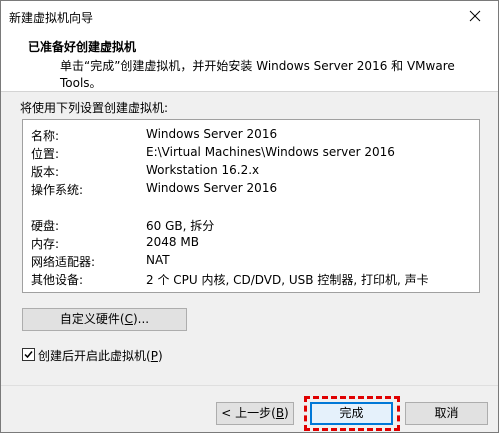 This screenshot has width=499, height=433. I want to click on summary-value: Workstation 16.2.x, so click(203, 170).